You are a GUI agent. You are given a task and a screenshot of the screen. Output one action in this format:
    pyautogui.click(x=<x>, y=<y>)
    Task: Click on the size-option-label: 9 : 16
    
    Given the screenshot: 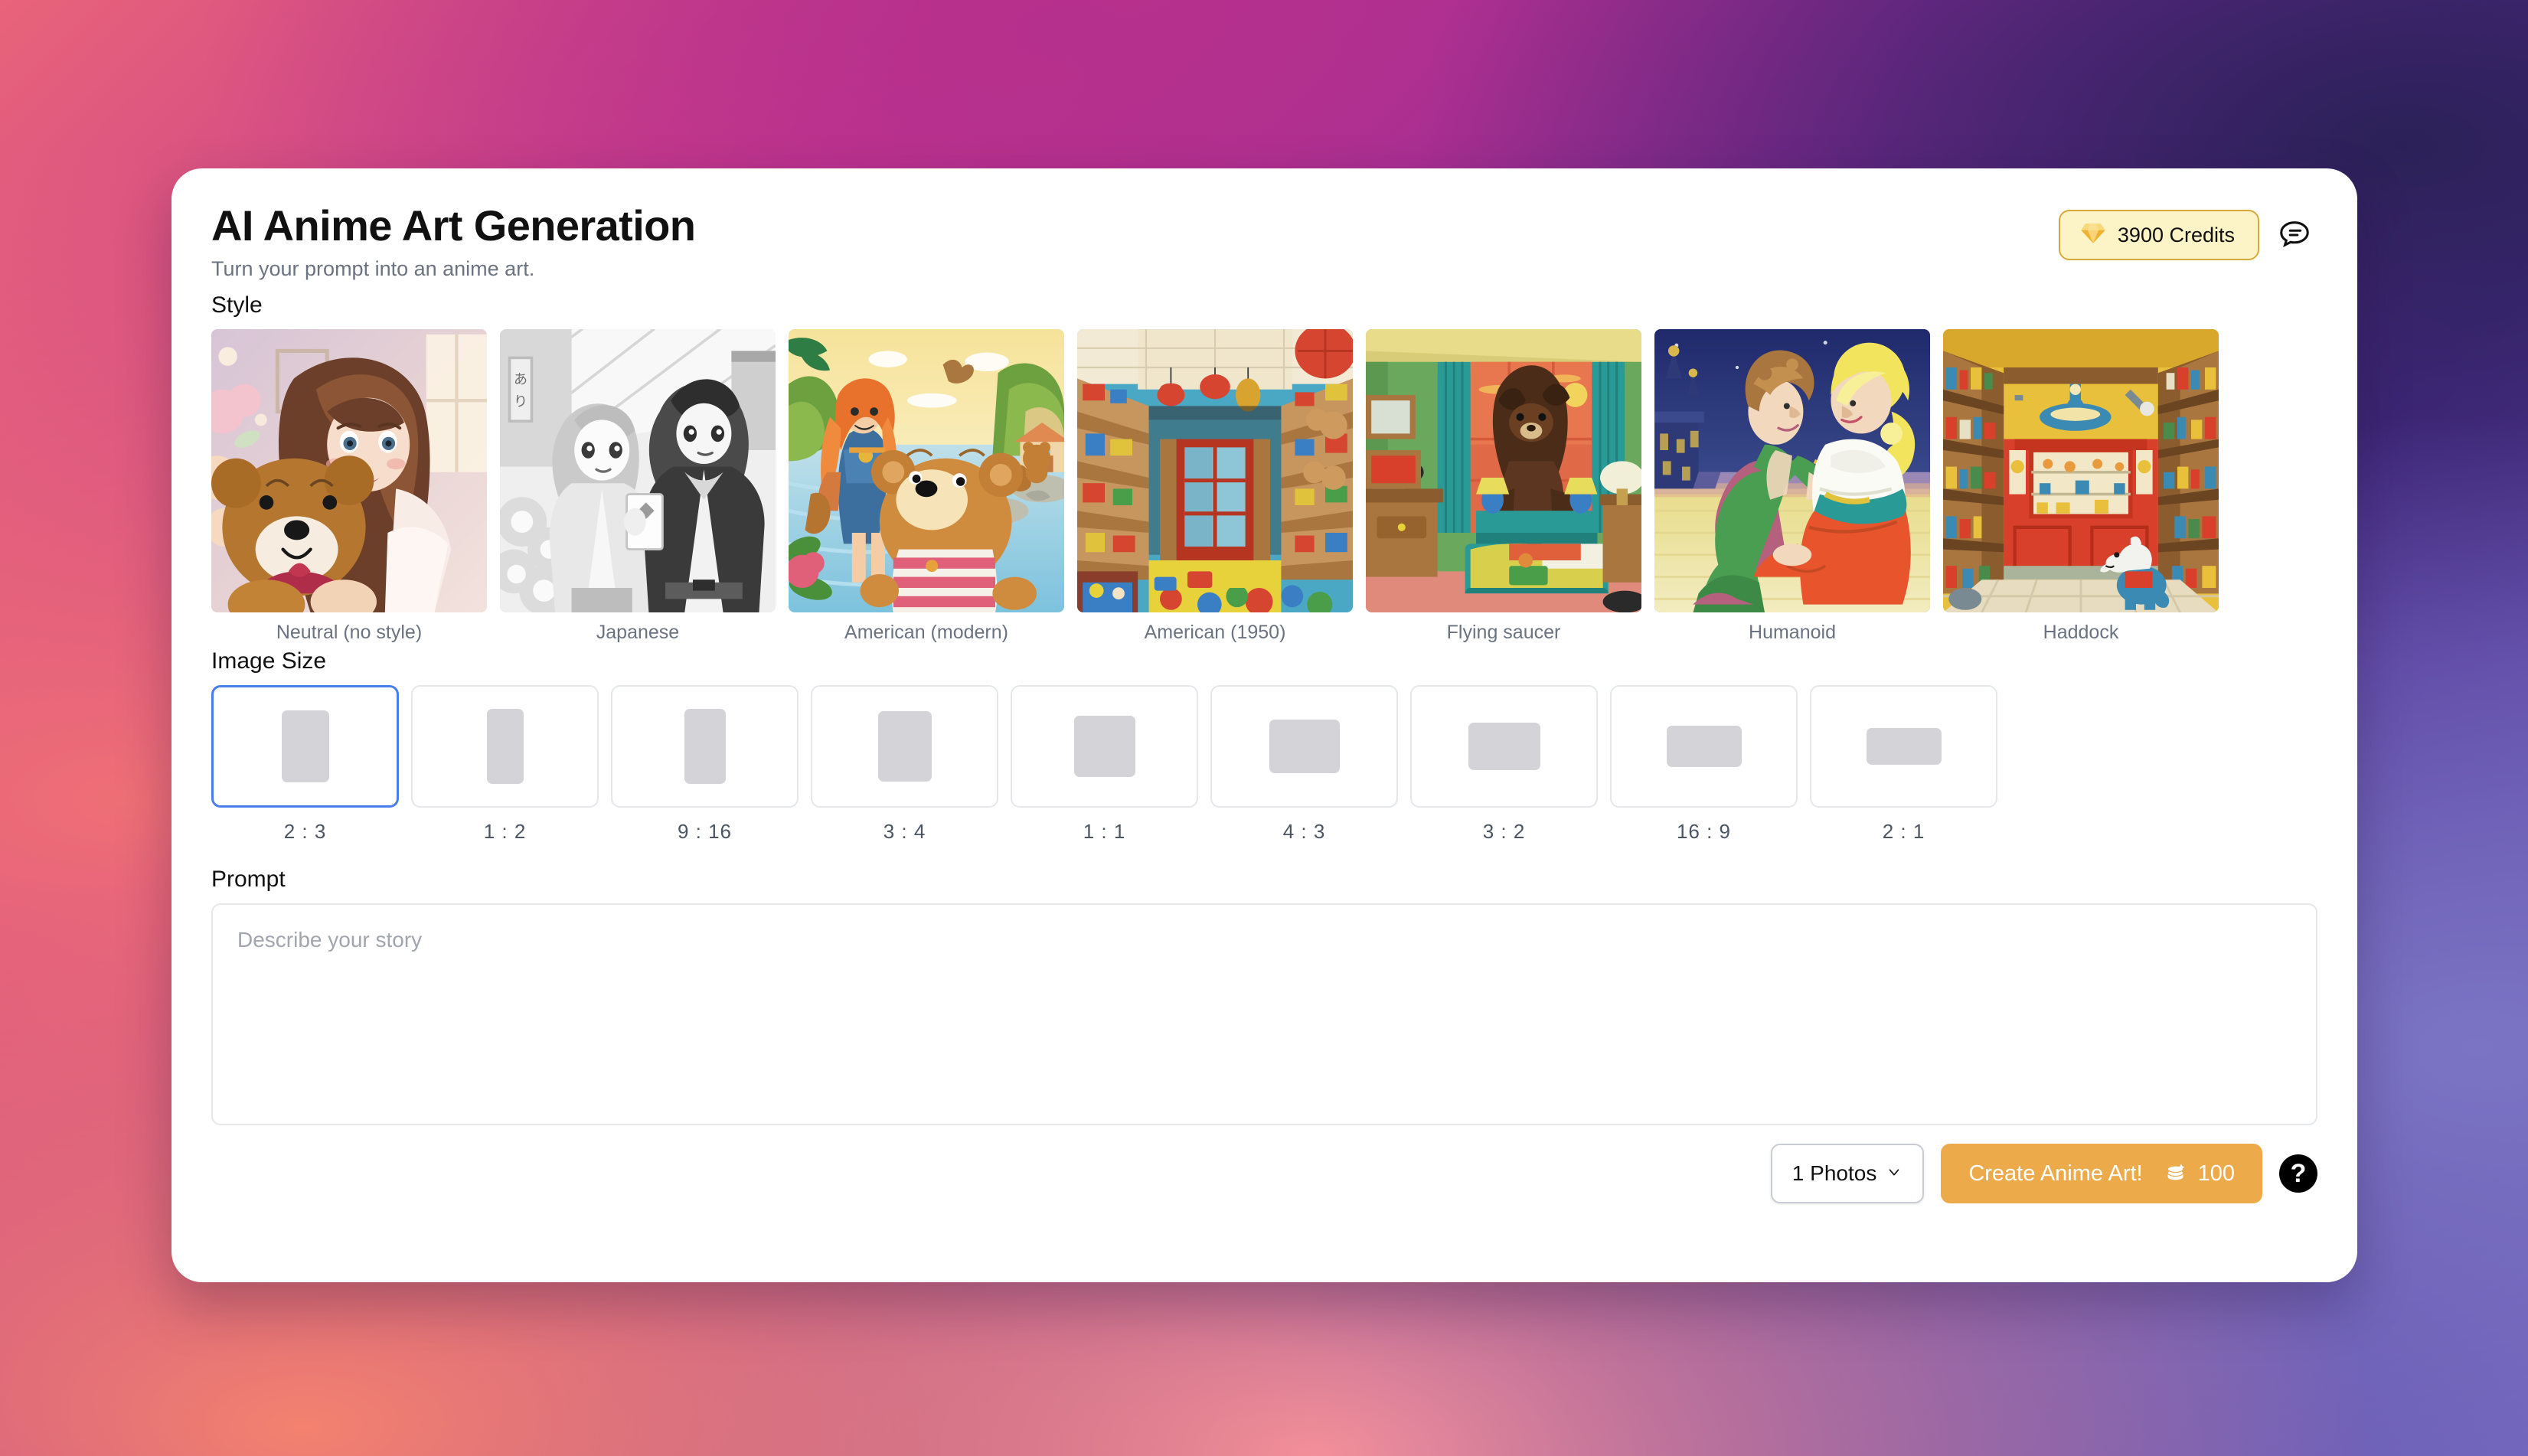 What is the action you would take?
    pyautogui.click(x=705, y=831)
    